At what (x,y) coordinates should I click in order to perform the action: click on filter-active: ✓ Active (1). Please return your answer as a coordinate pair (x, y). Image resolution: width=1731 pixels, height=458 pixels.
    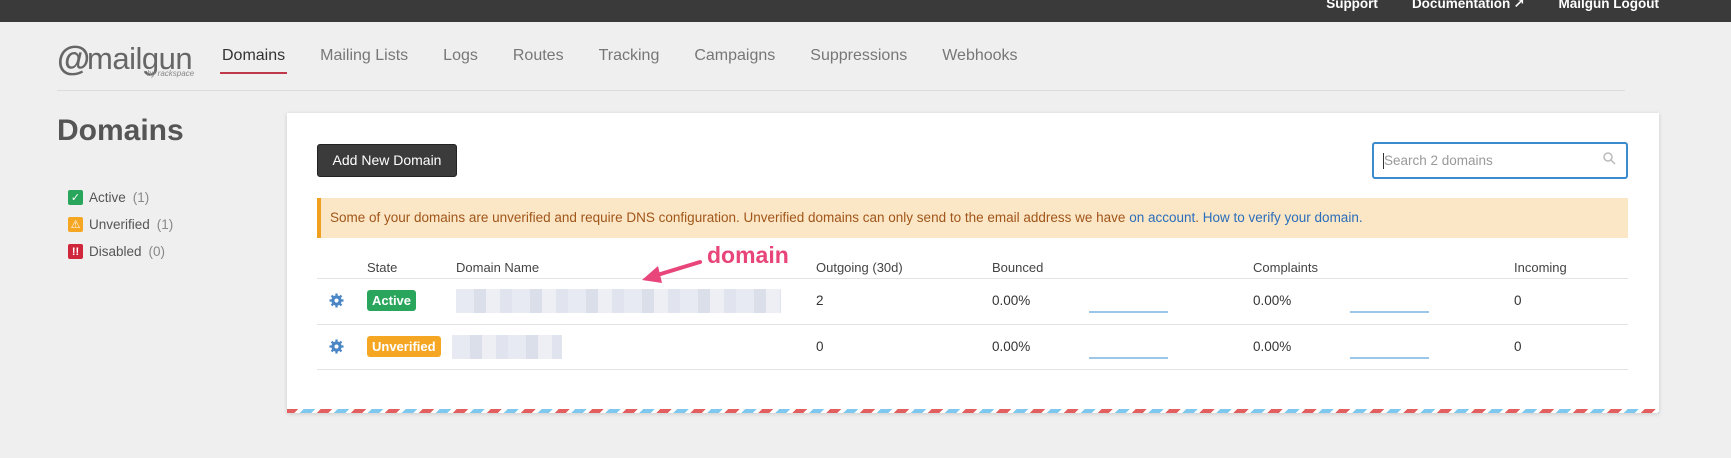
    Looking at the image, I should click on (120, 197).